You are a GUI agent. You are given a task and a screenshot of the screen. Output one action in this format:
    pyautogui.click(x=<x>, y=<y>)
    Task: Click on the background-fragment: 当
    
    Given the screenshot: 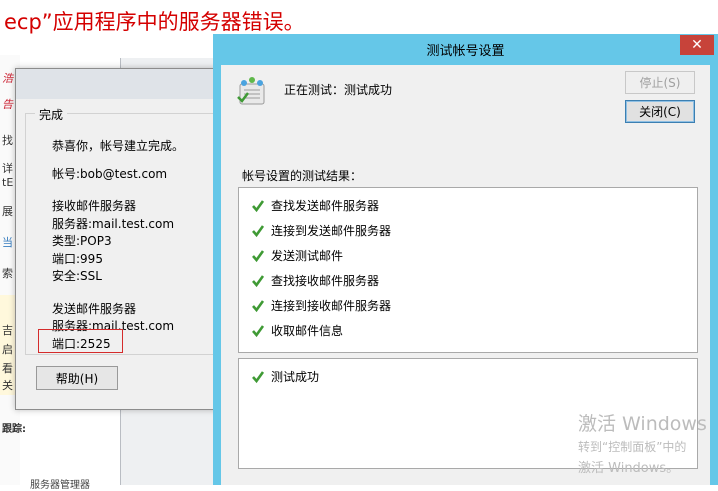 What is the action you would take?
    pyautogui.click(x=7, y=242)
    